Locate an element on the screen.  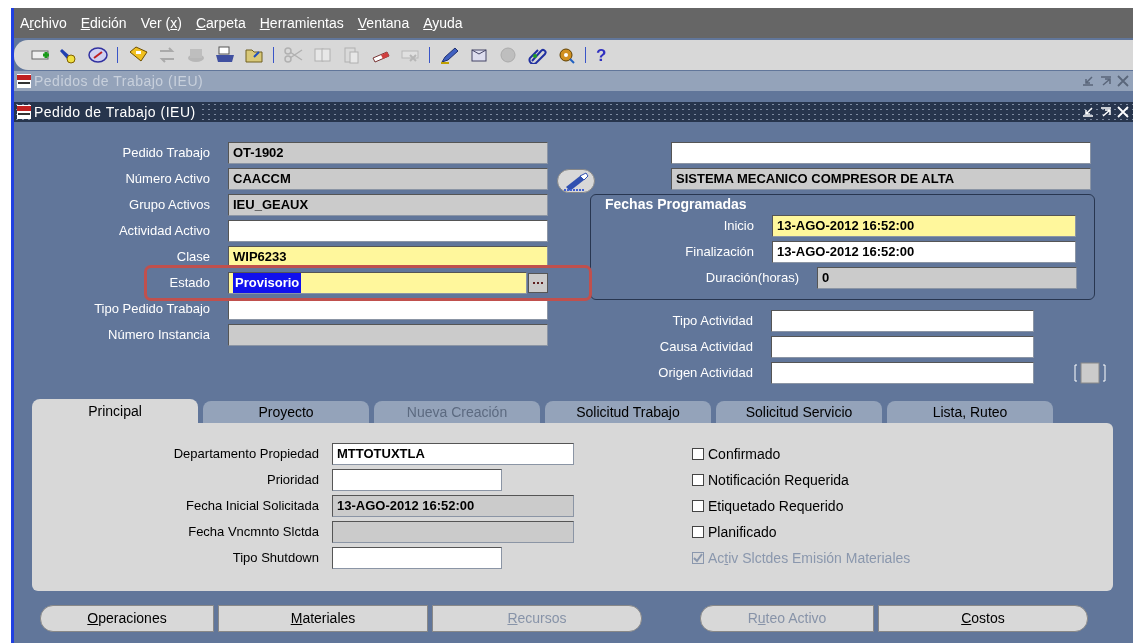
tab: Lista, Ruteo is located at coordinates (970, 412).